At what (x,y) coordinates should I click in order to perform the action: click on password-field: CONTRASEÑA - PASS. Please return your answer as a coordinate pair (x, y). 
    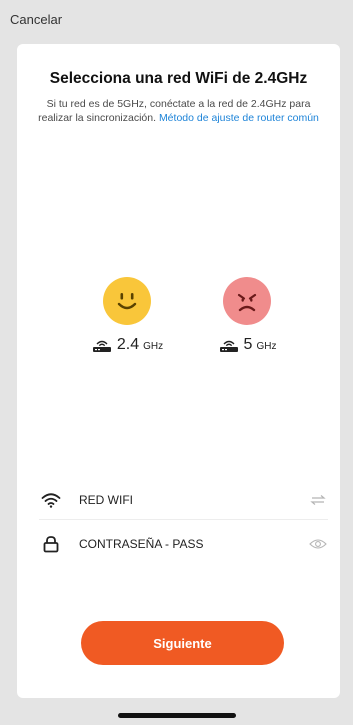
    Looking at the image, I should click on (183, 544).